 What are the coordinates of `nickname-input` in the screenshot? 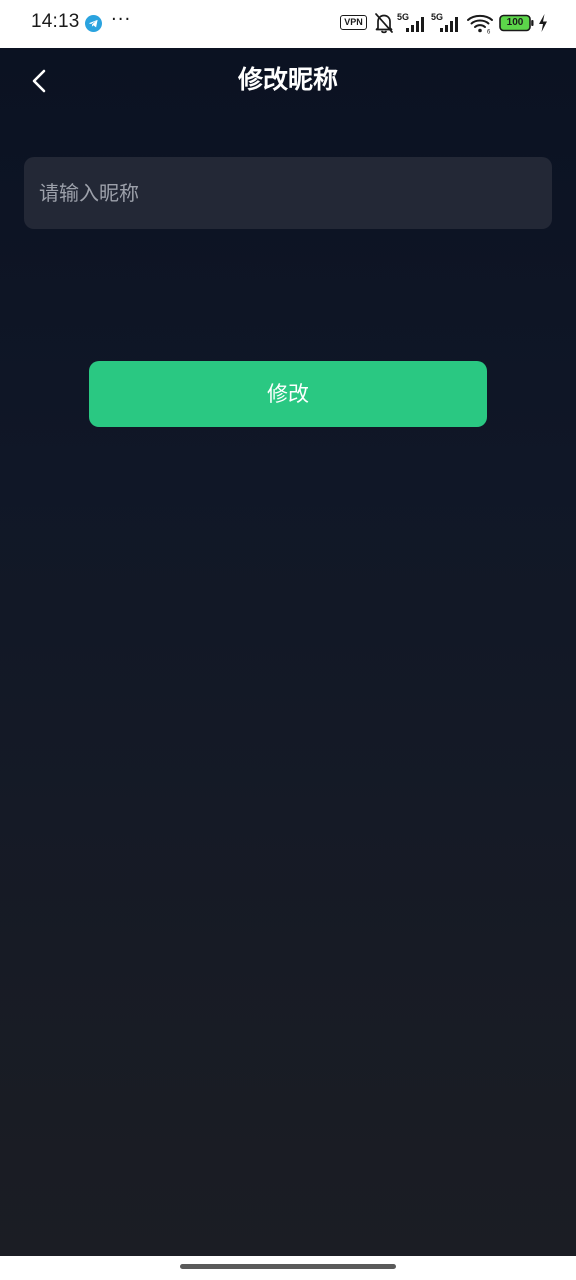 It's located at (289, 193).